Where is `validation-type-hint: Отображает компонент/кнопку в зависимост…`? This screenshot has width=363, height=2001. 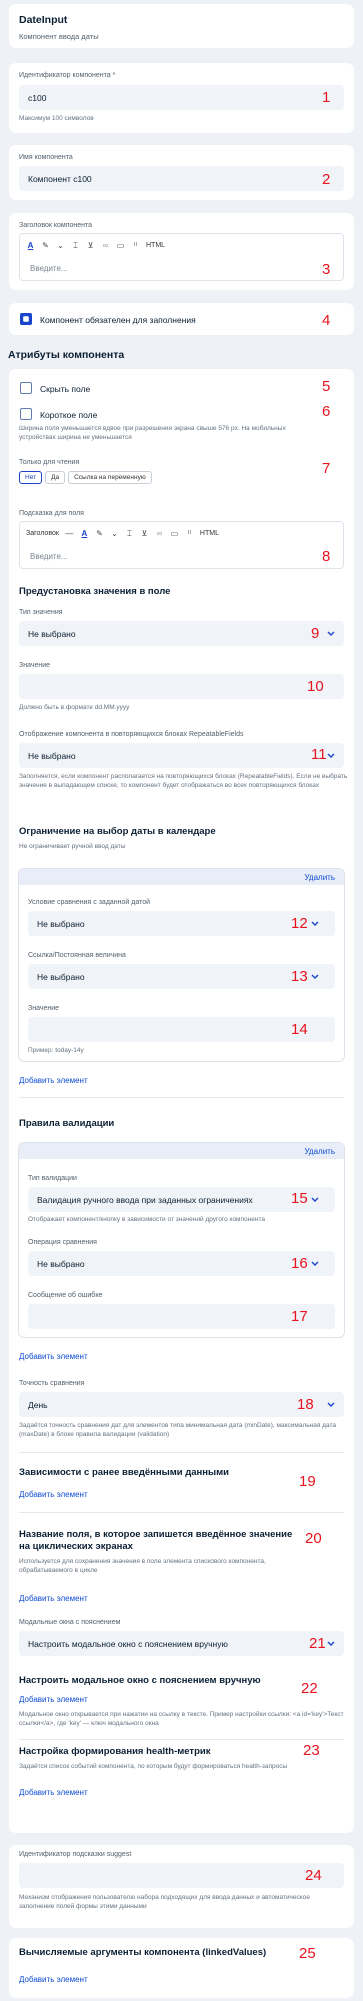
validation-type-hint: Отображает компонент/кнопку в зависимост… is located at coordinates (146, 1219).